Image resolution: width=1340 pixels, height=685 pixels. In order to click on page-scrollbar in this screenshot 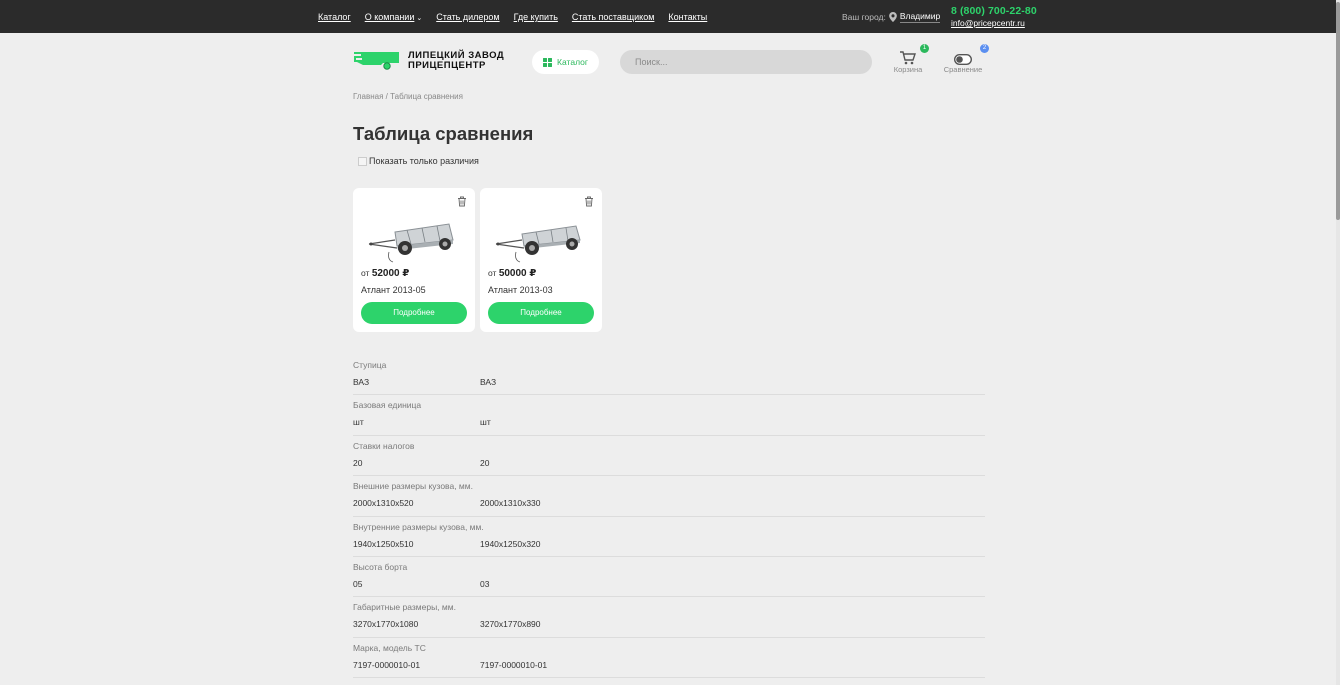, I will do `click(1338, 342)`.